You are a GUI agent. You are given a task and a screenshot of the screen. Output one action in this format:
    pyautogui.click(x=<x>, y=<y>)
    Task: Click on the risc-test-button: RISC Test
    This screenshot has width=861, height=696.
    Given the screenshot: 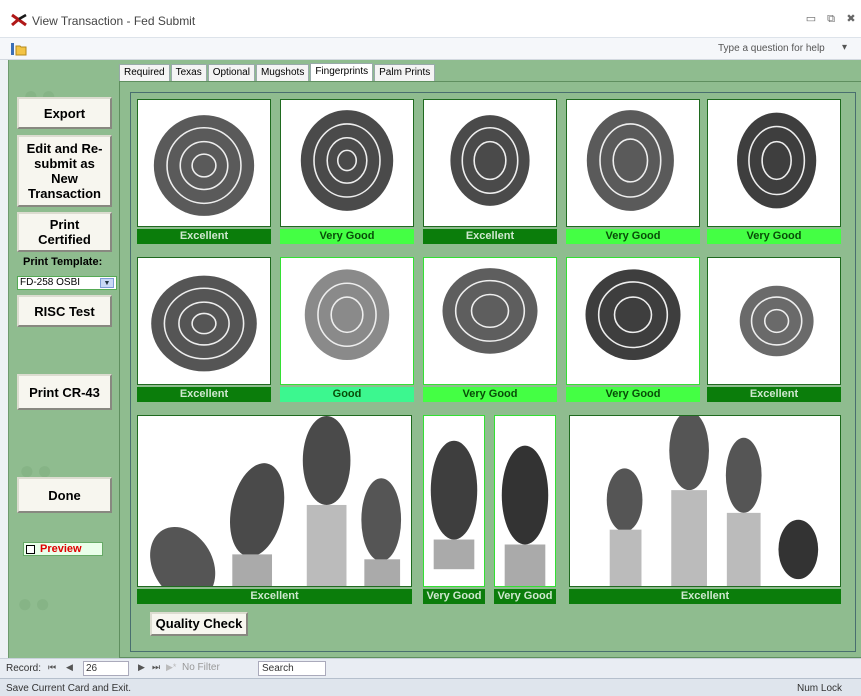 What is the action you would take?
    pyautogui.click(x=64, y=311)
    